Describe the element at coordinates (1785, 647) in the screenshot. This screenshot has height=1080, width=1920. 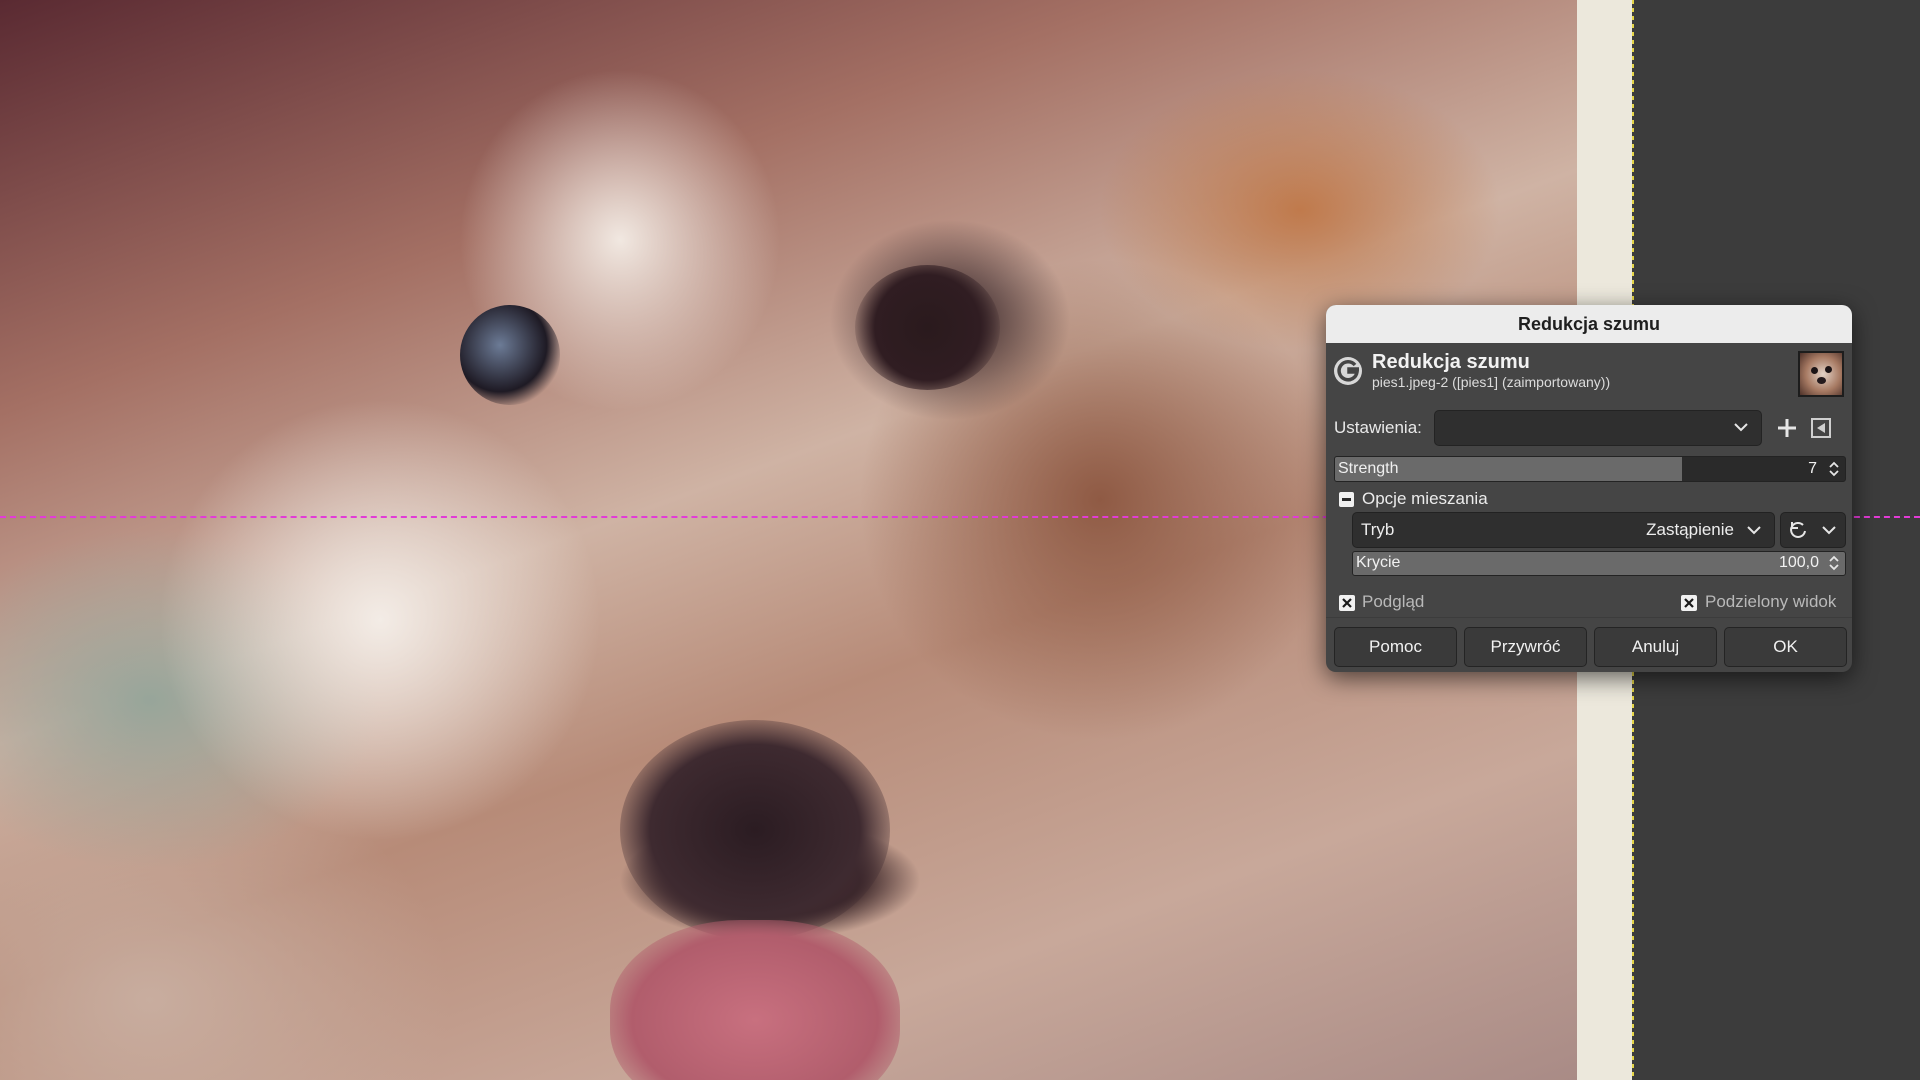
I see `ok-button: OK` at that location.